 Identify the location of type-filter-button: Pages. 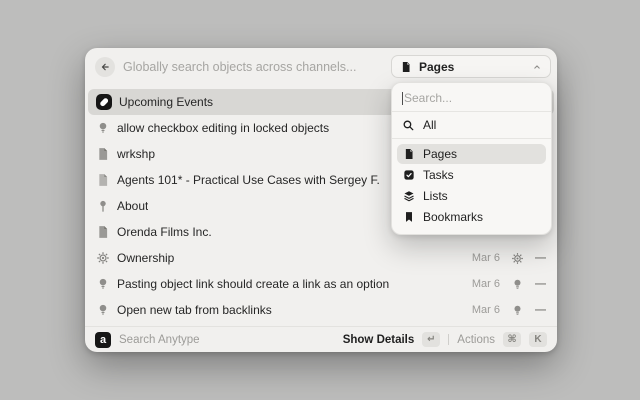
(471, 66).